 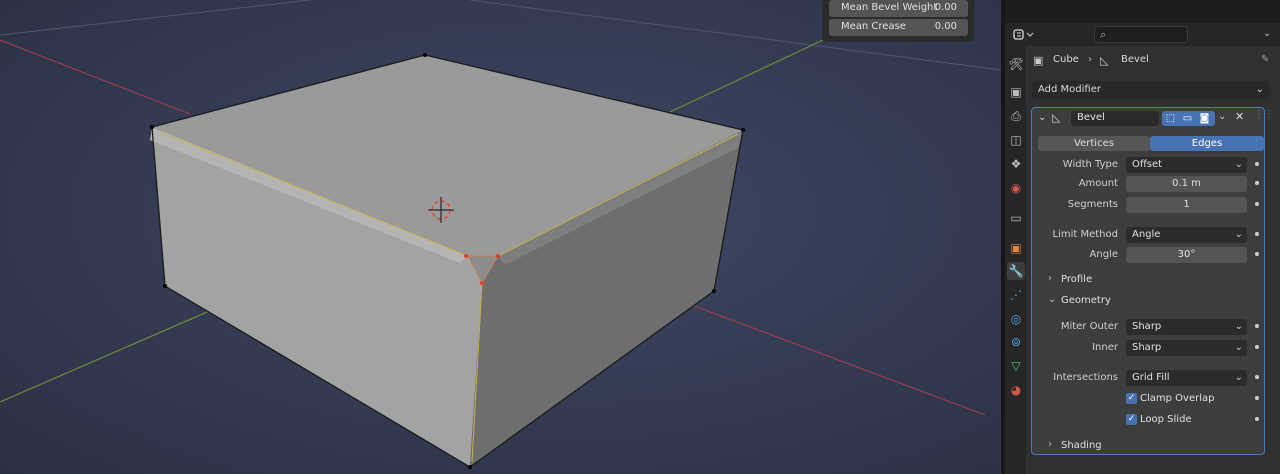 What do you see at coordinates (1265, 59) in the screenshot?
I see `pin-icon: ✎` at bounding box center [1265, 59].